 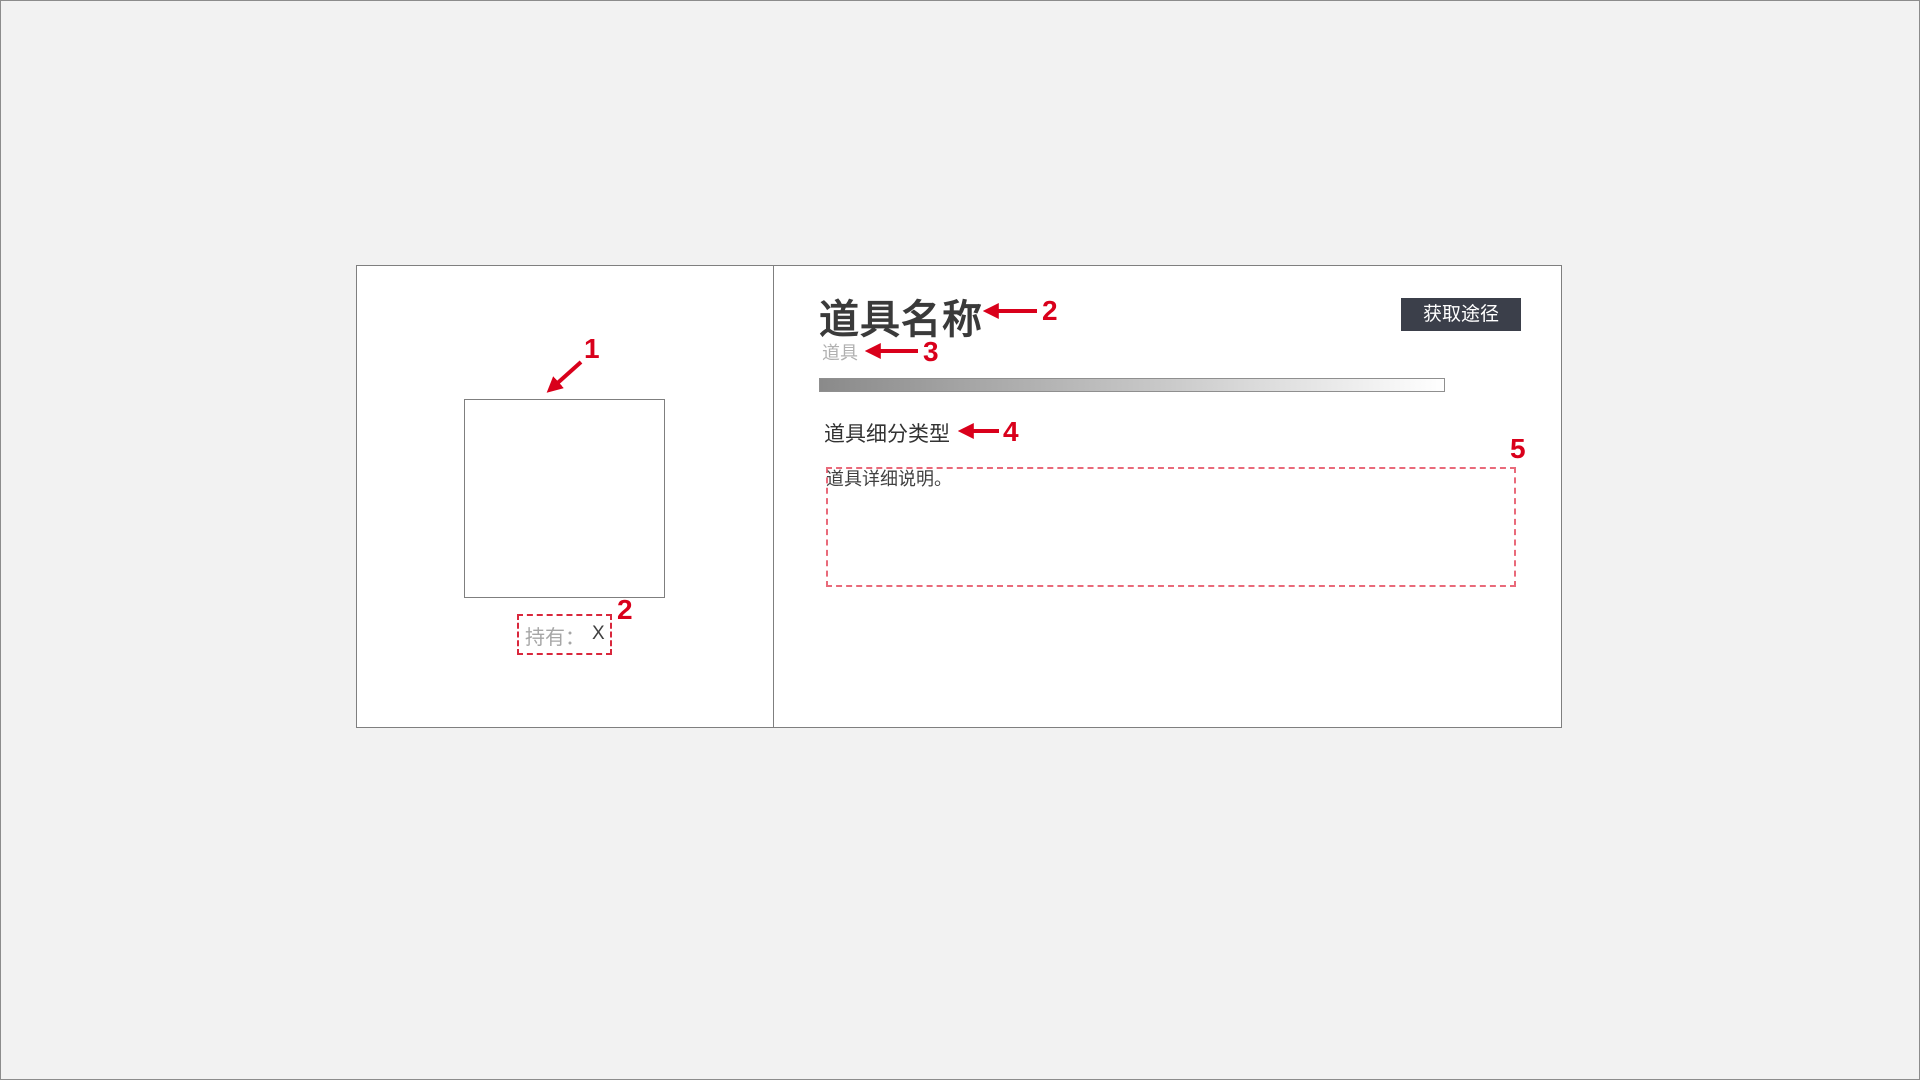 I want to click on item-subtype: 道具细分类型, so click(x=887, y=434).